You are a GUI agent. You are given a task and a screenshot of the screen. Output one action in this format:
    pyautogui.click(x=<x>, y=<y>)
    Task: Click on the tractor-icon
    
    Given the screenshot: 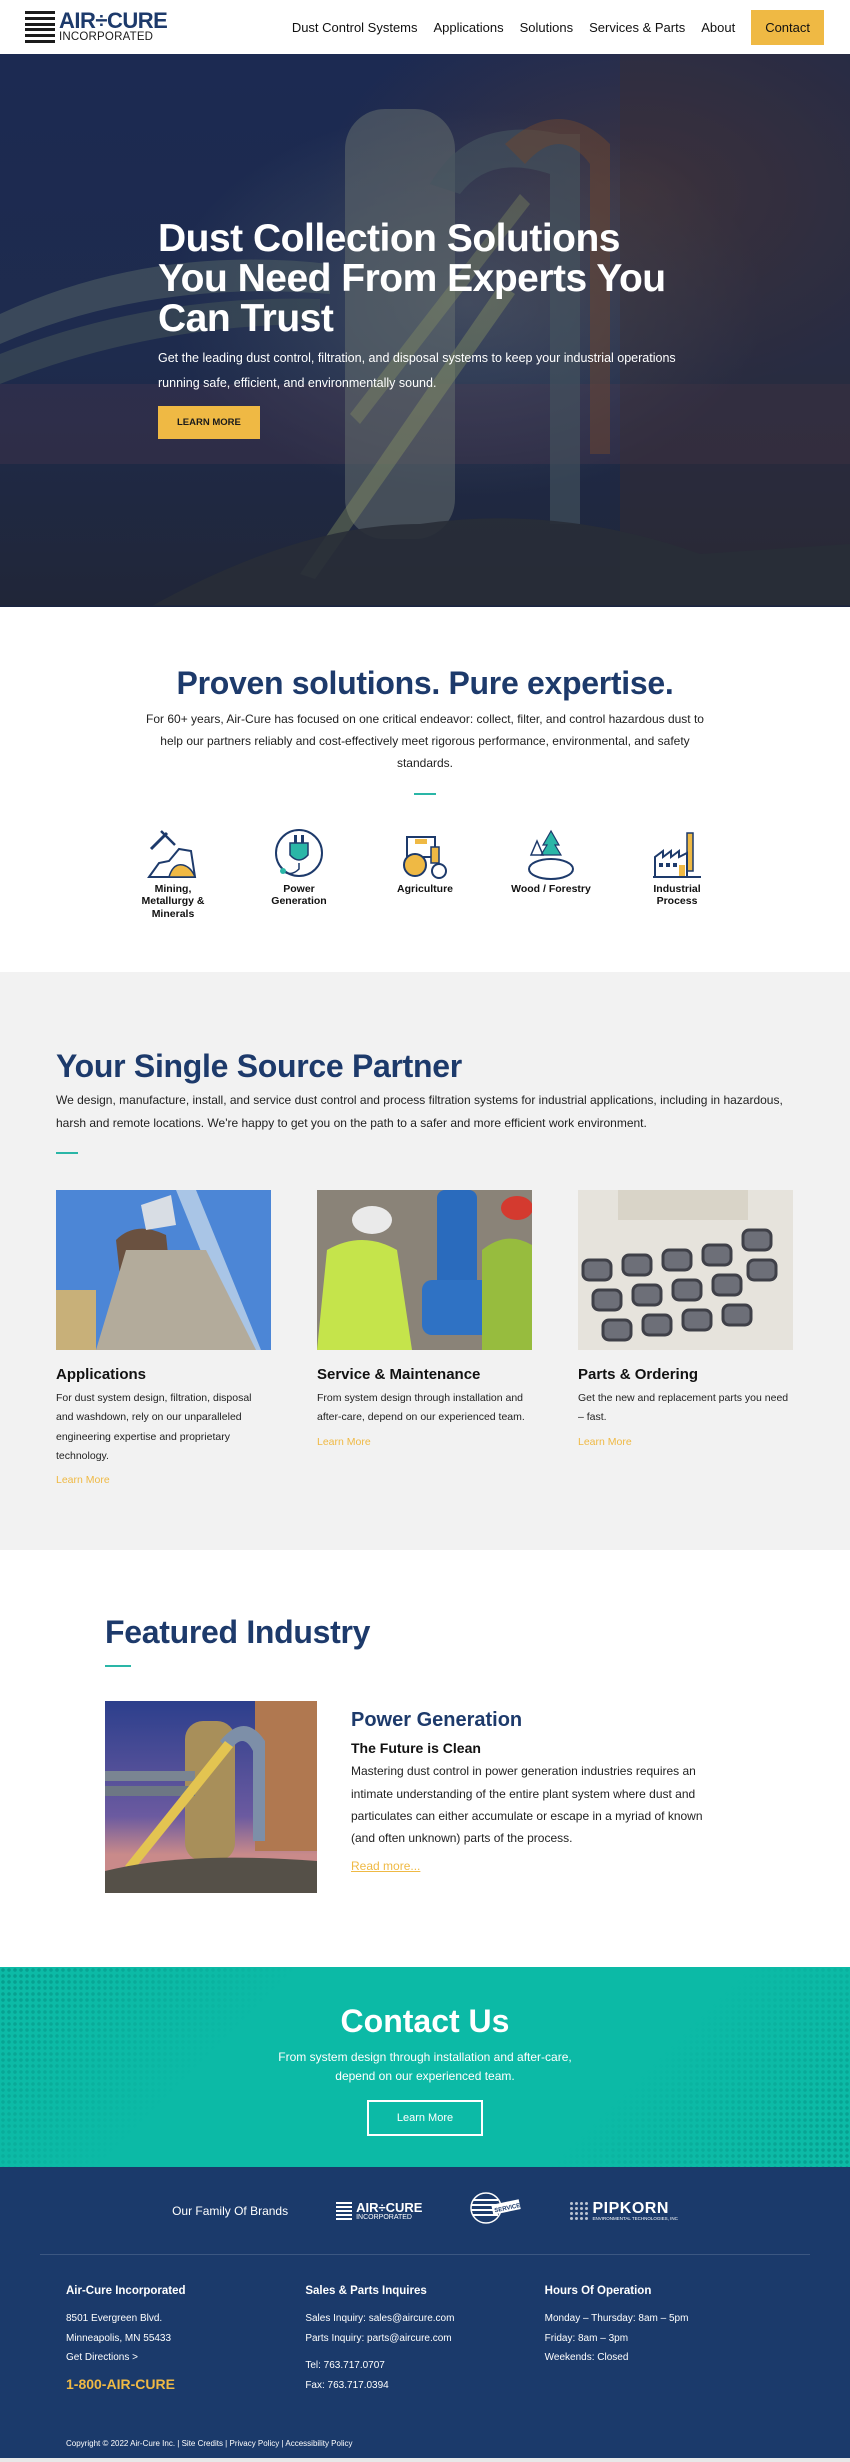 What is the action you would take?
    pyautogui.click(x=425, y=857)
    